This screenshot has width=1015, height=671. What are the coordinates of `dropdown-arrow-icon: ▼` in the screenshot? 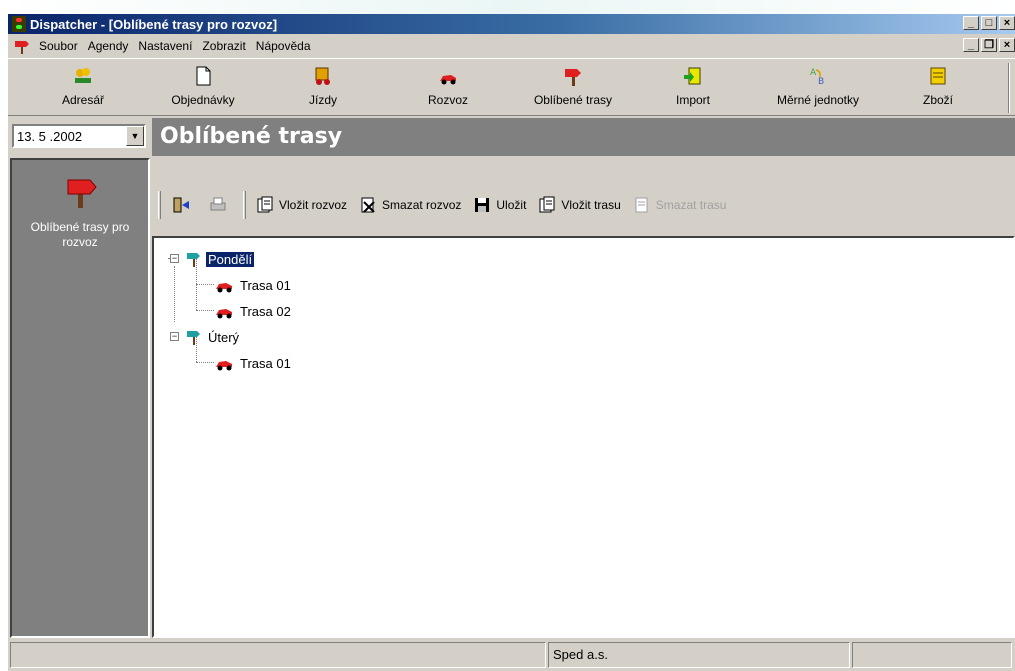 It's located at (135, 136).